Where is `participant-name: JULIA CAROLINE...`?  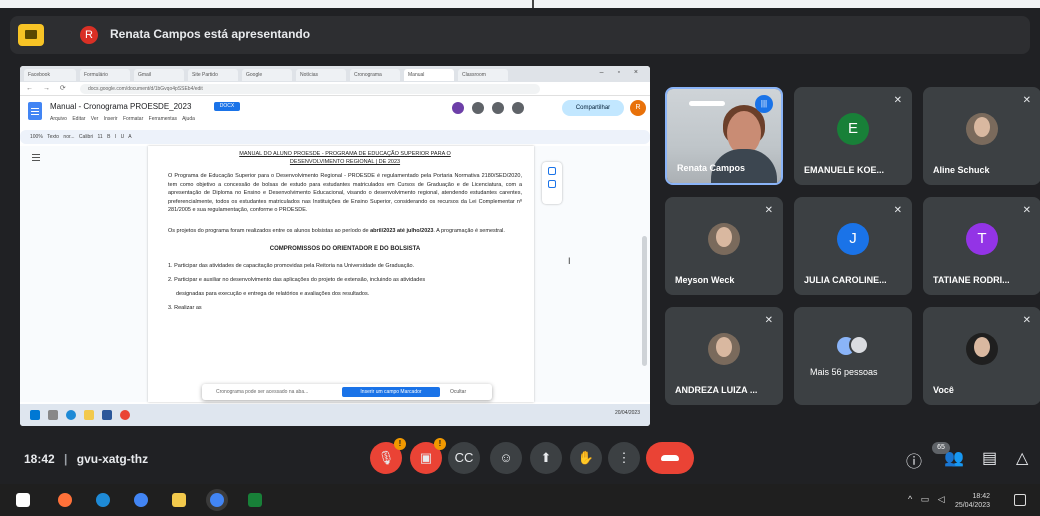 participant-name: JULIA CAROLINE... is located at coordinates (845, 280).